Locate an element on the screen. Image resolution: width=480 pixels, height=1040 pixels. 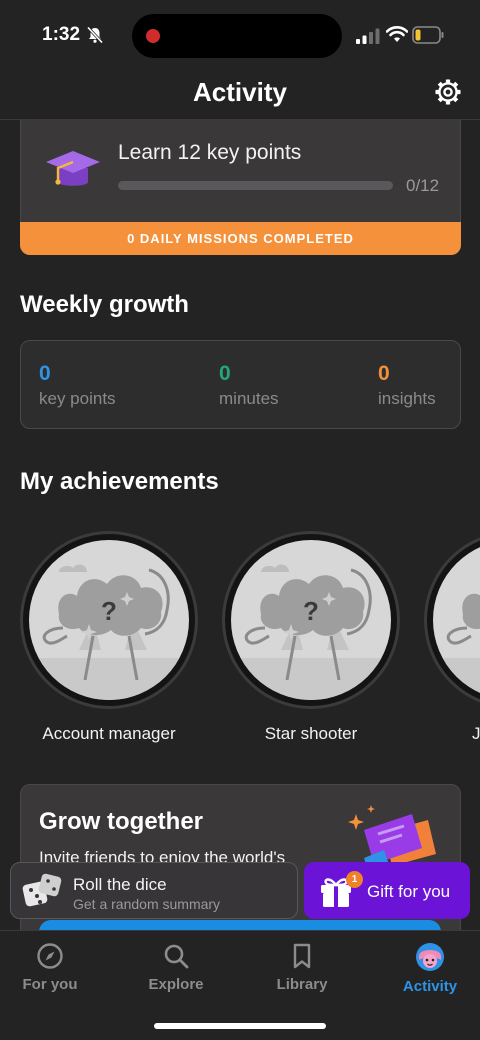
tab-label: For you is located at coordinates (50, 984).